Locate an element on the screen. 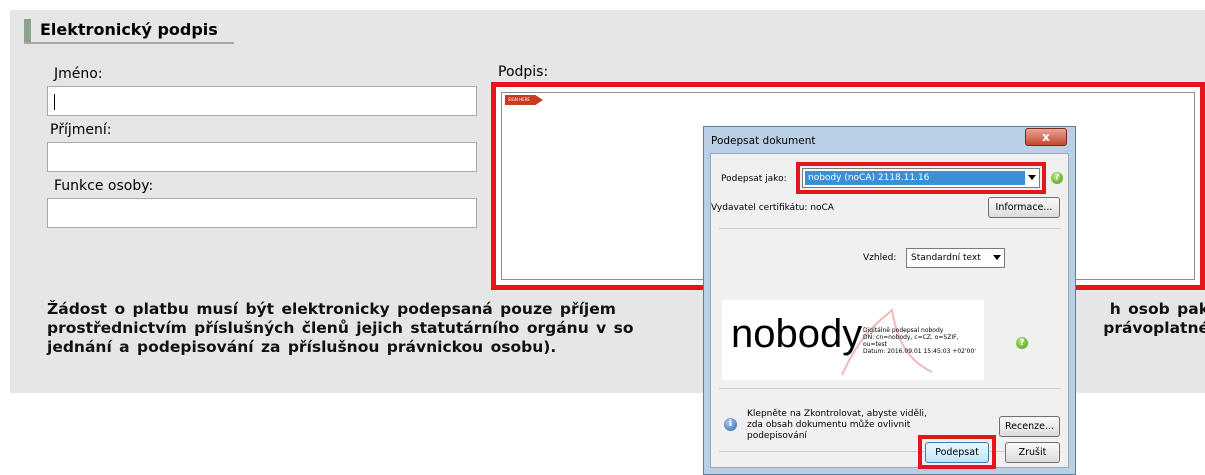  notice-line2-end: právoplatné is located at coordinates (1154, 328).